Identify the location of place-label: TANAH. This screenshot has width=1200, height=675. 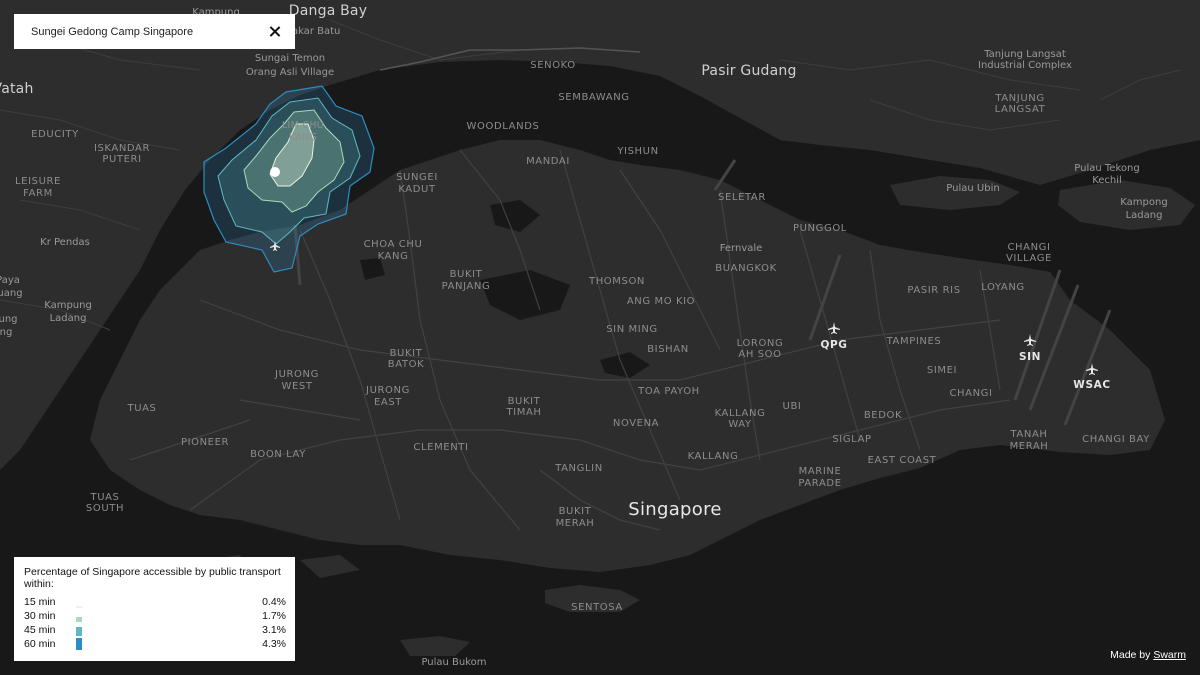
(1028, 434).